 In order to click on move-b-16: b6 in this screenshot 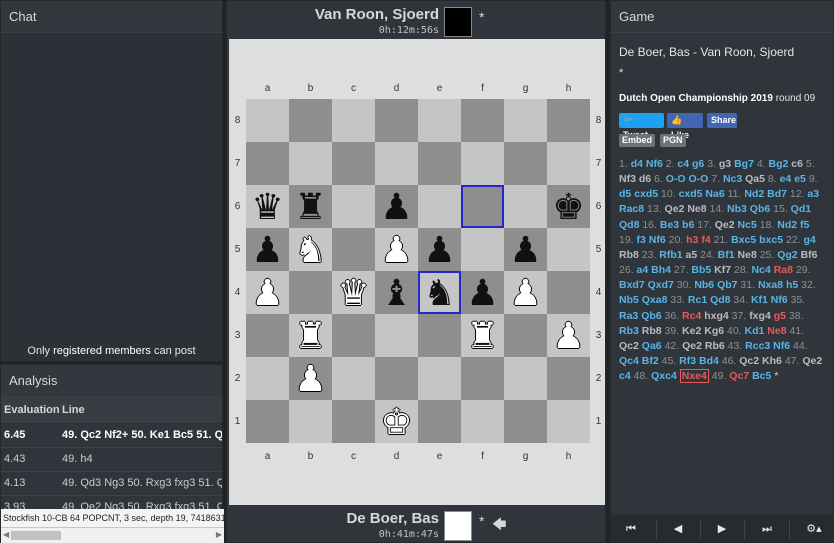, I will do `click(688, 225)`.